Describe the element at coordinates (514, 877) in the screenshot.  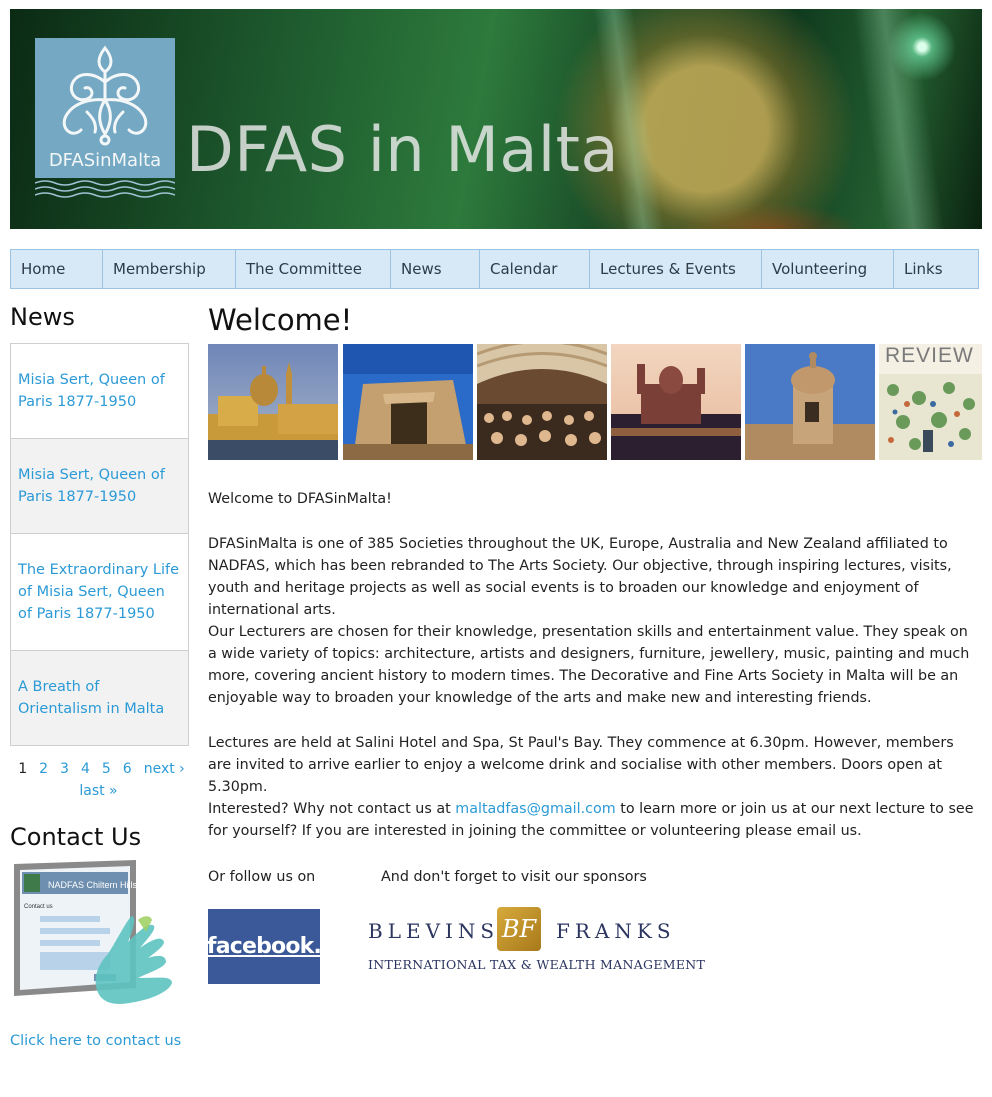
I see `sponsors-text: And don't forget to visit our sponsors` at that location.